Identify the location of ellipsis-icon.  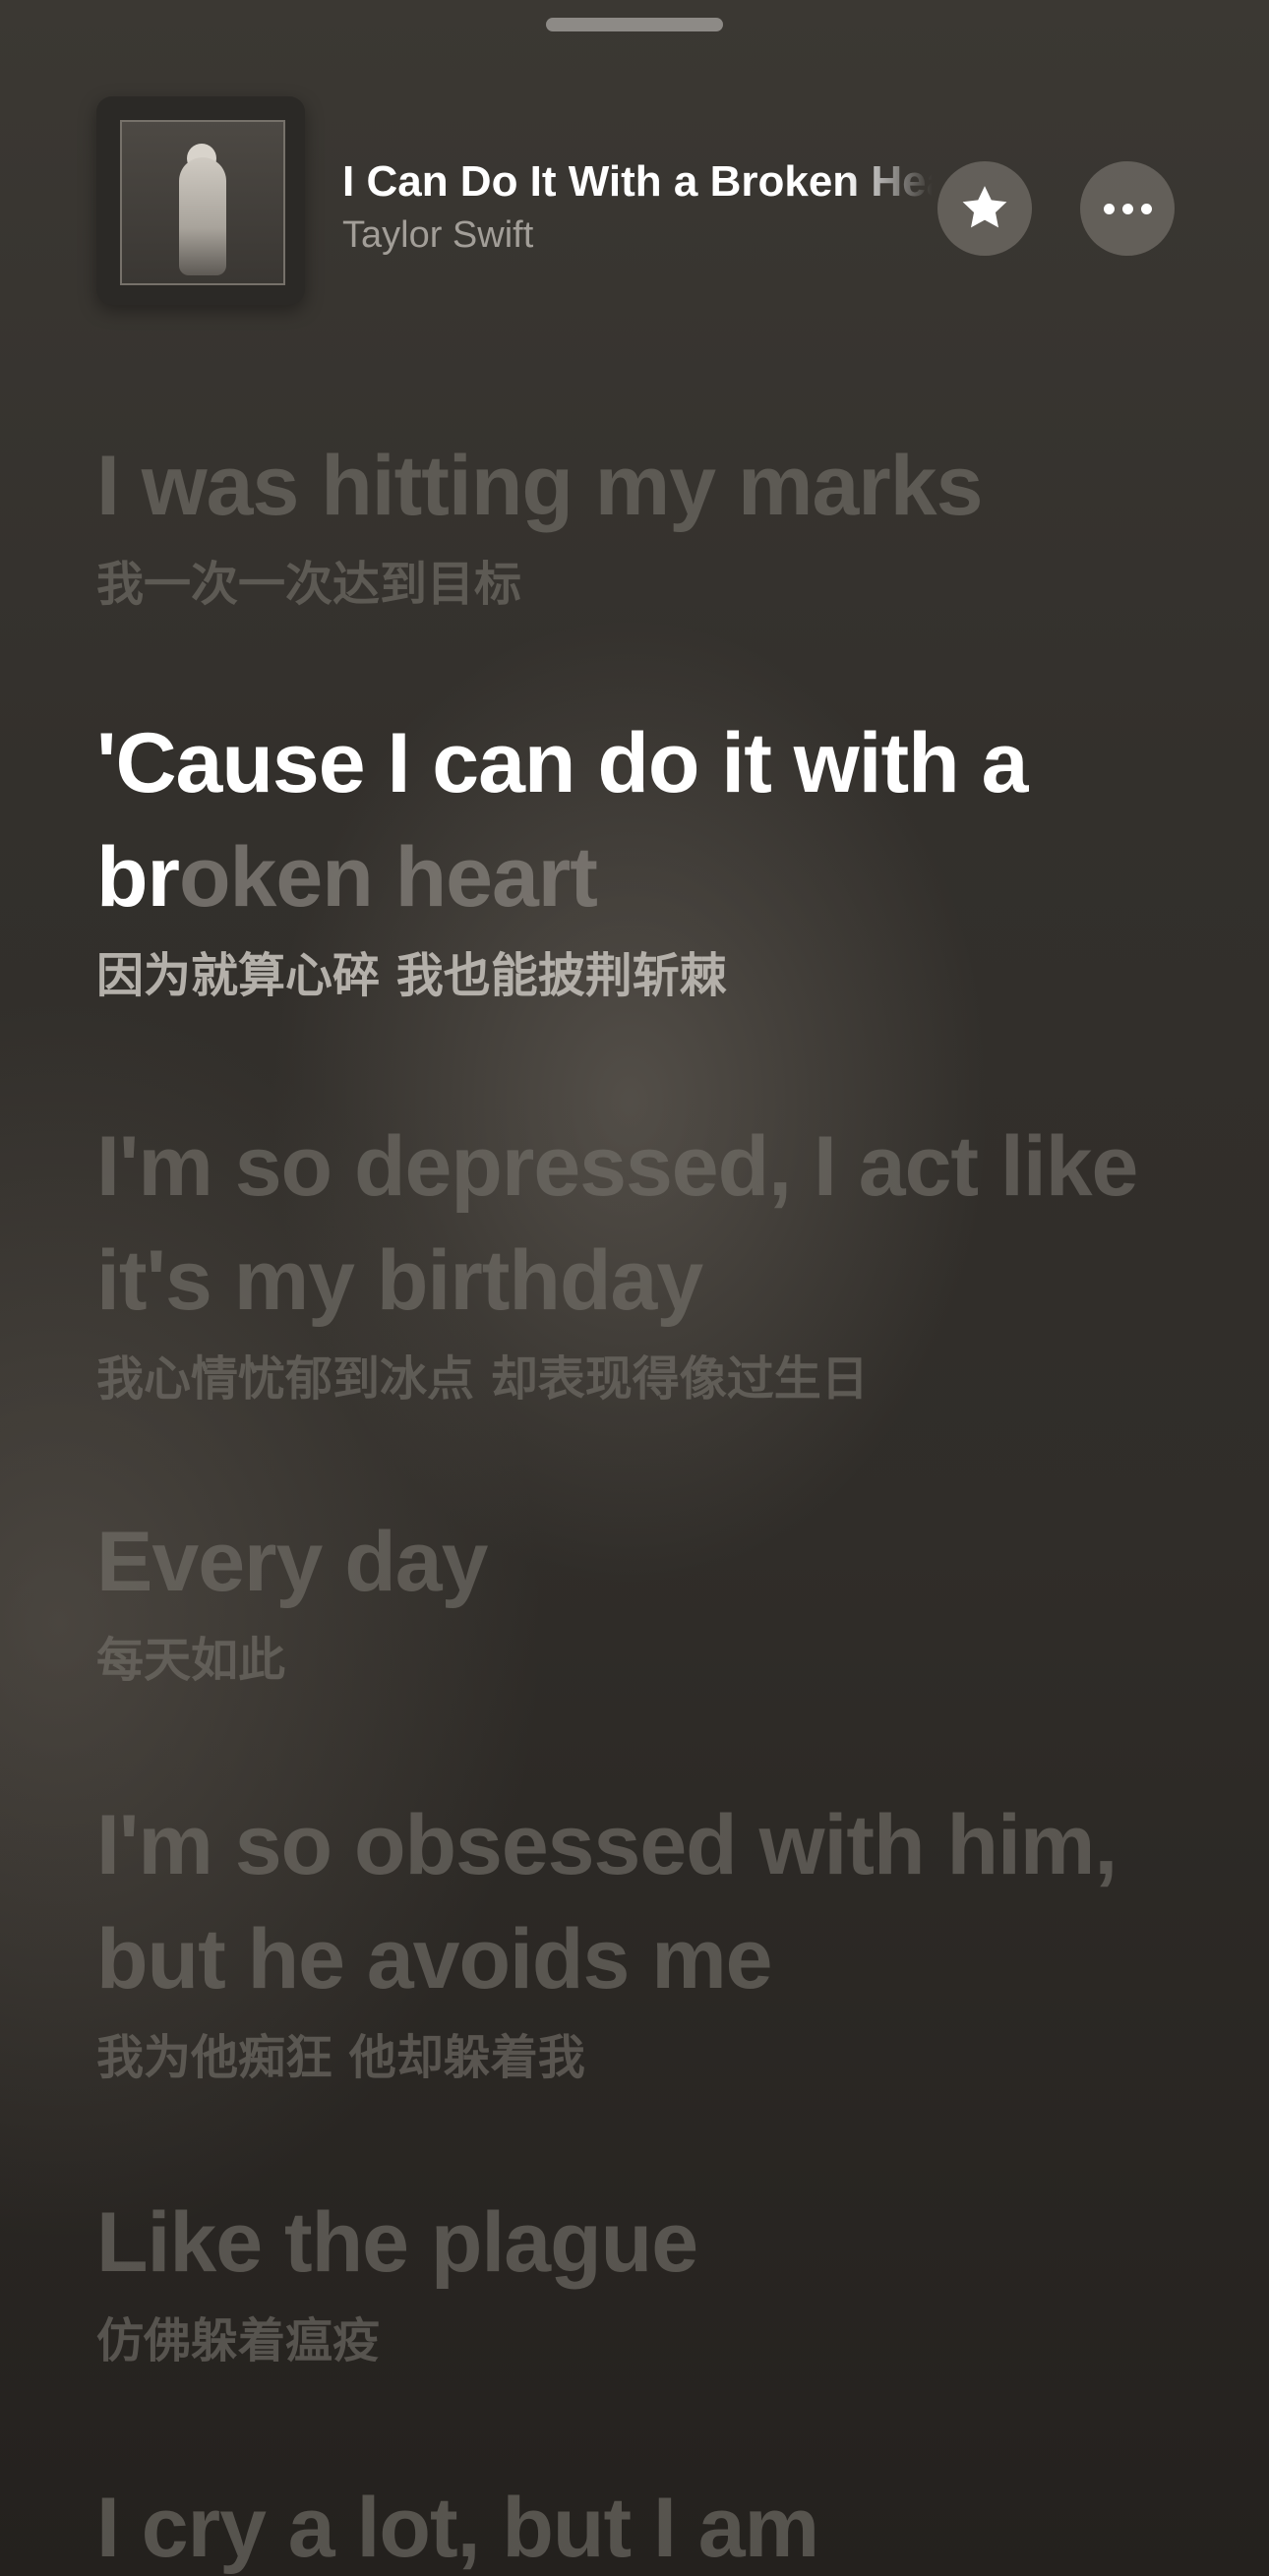
(1127, 208).